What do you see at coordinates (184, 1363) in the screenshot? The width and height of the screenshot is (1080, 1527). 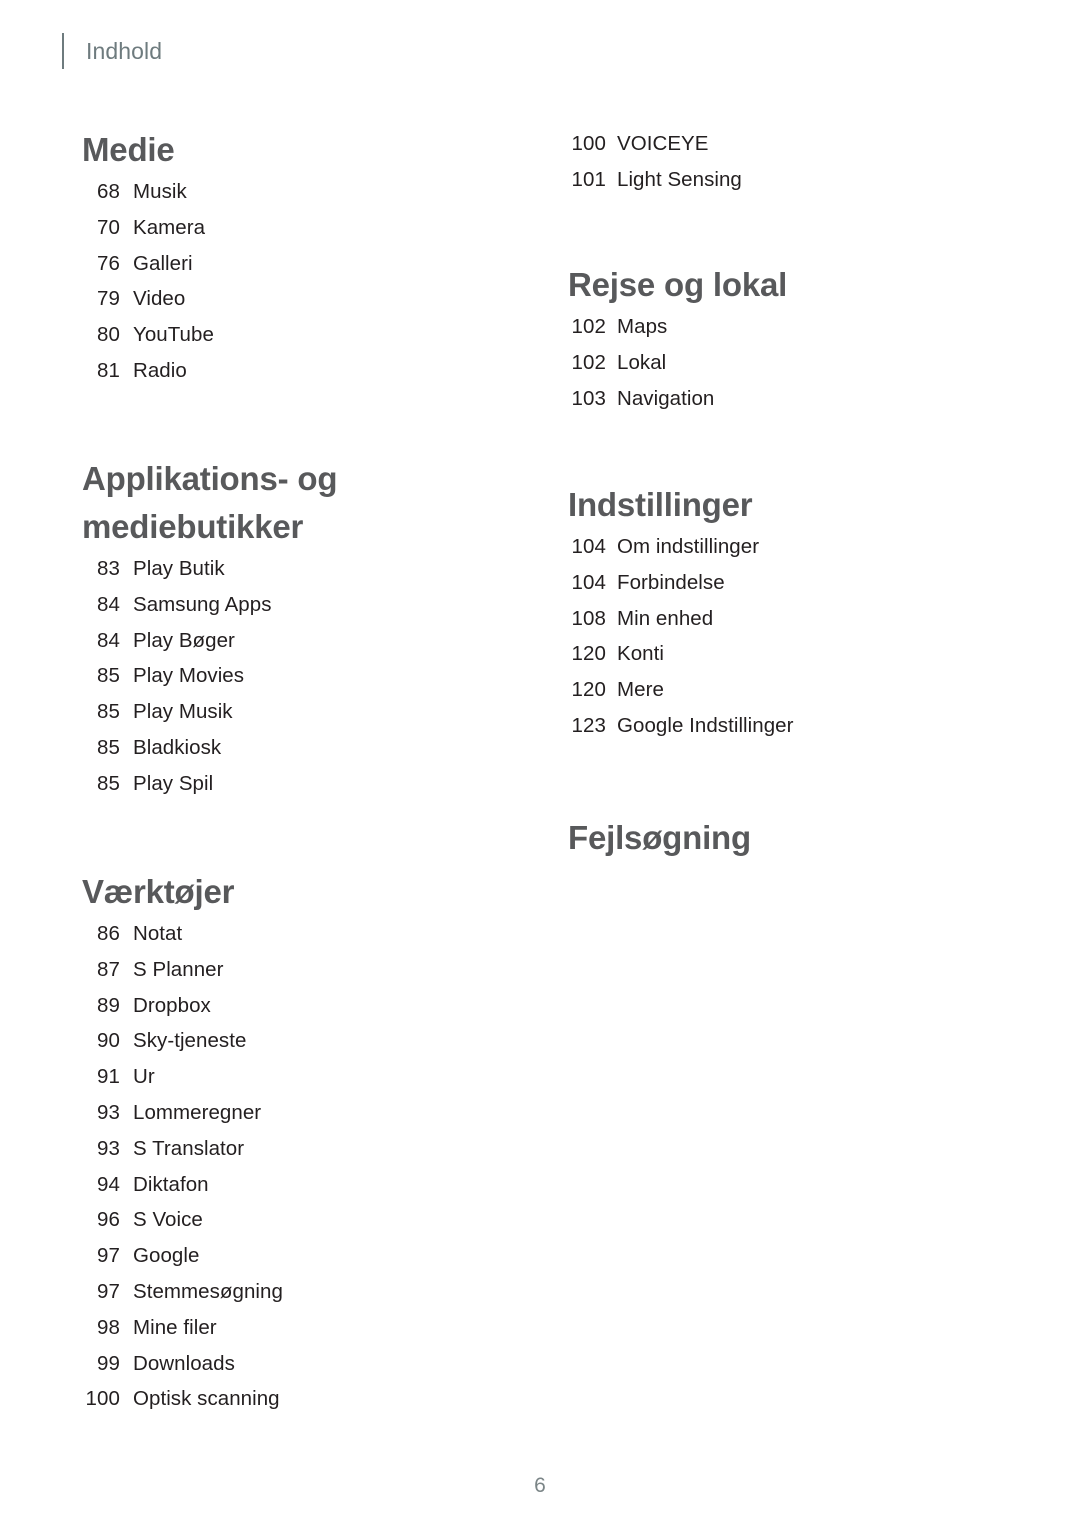 I see `toc-entry-label: Downloads` at bounding box center [184, 1363].